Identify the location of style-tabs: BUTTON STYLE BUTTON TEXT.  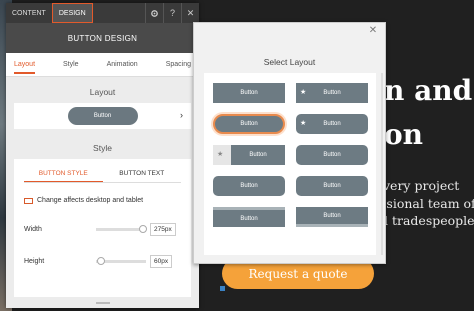
(102, 175).